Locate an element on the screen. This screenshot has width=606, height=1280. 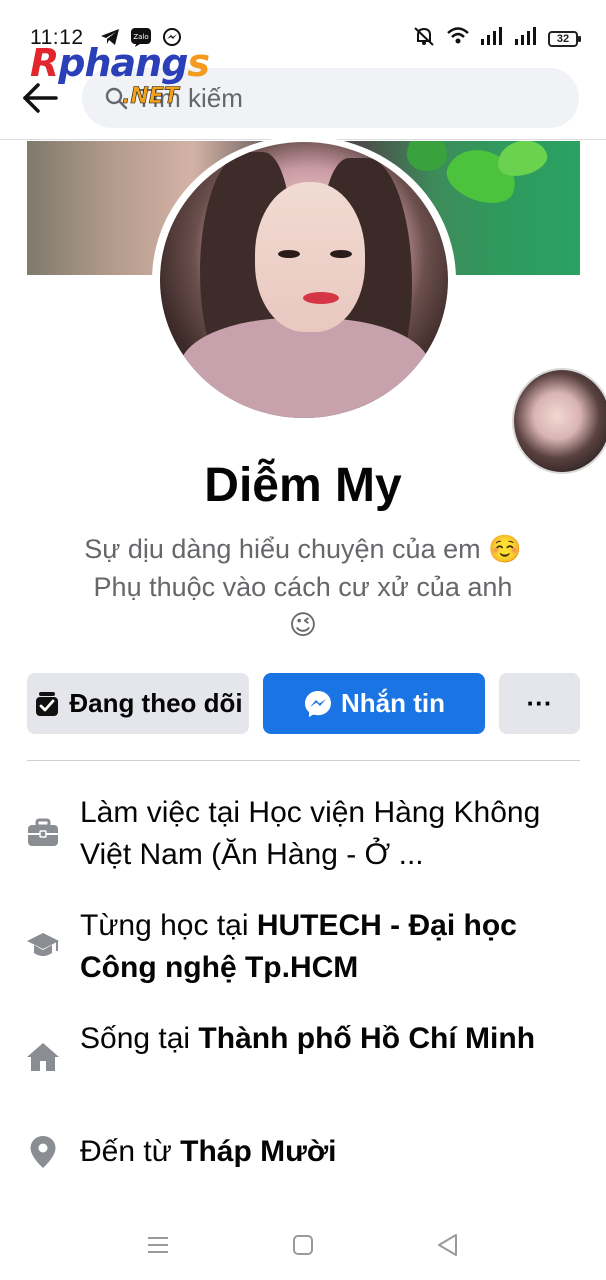
top-header is located at coordinates (303, 101).